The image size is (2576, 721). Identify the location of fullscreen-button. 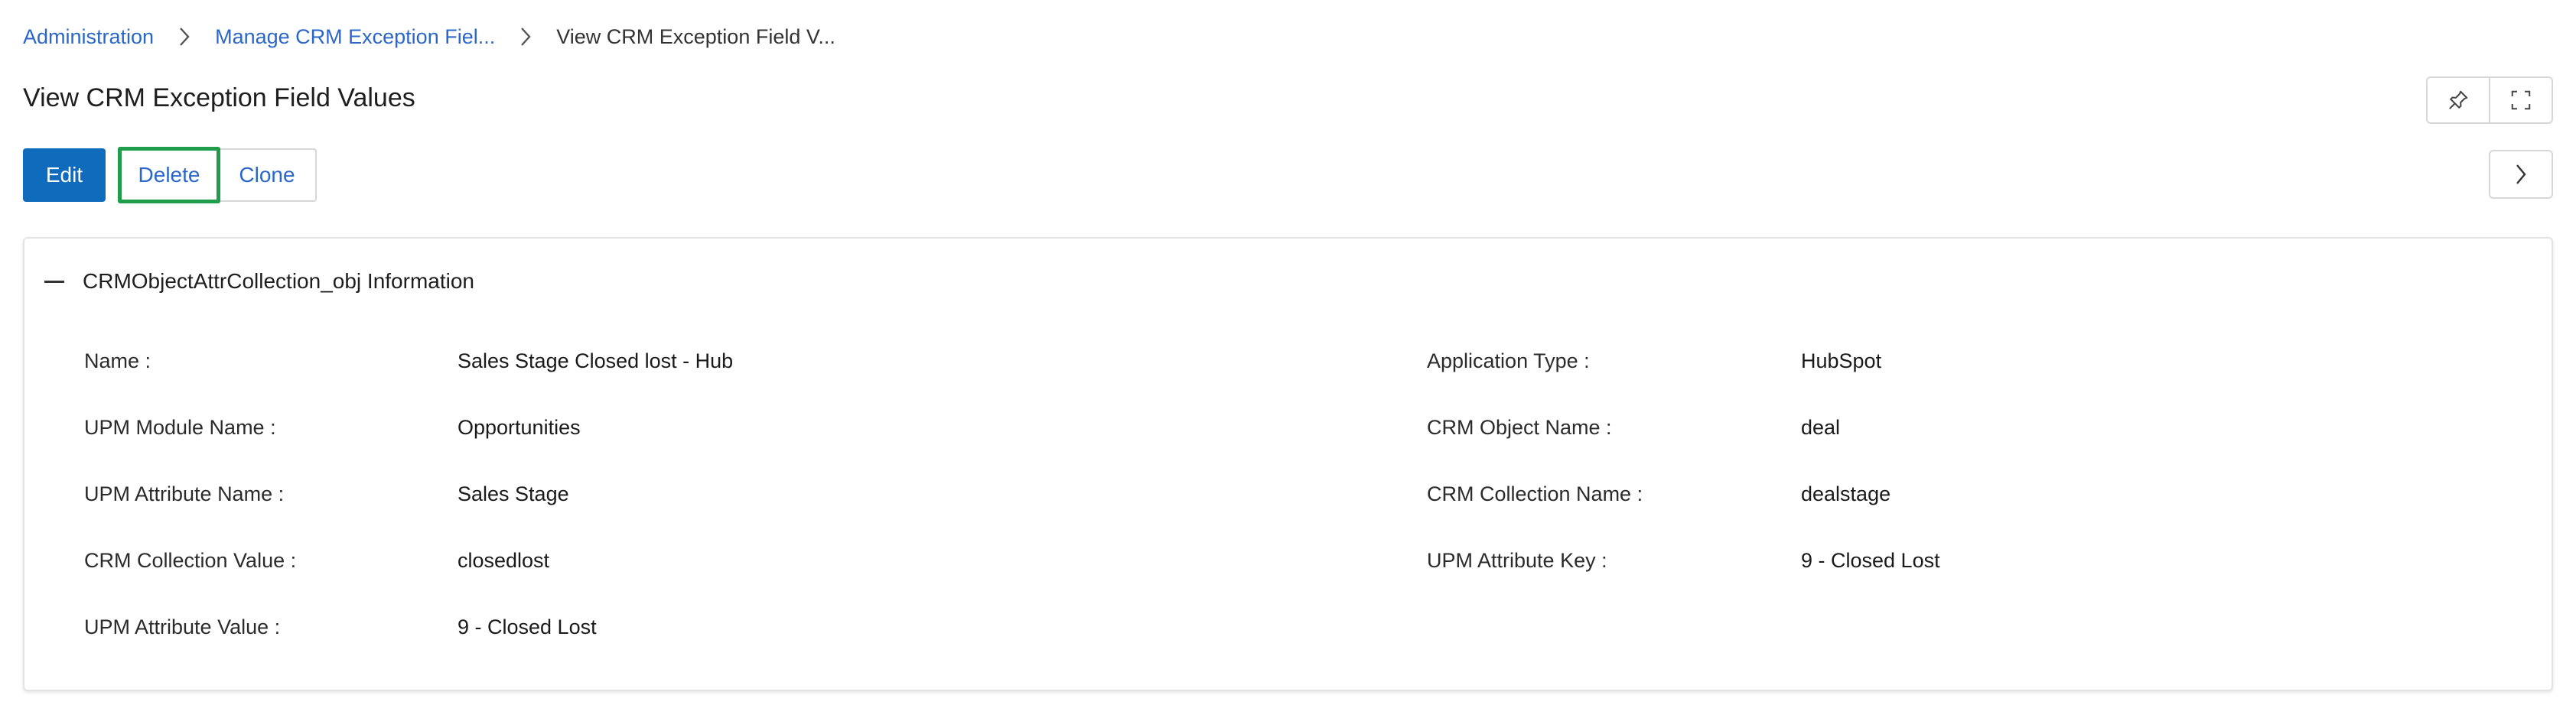
(2521, 100).